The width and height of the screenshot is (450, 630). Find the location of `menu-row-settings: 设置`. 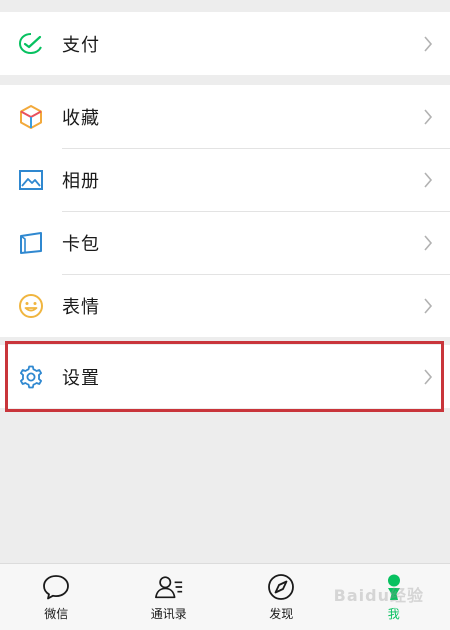

menu-row-settings: 设置 is located at coordinates (225, 376).